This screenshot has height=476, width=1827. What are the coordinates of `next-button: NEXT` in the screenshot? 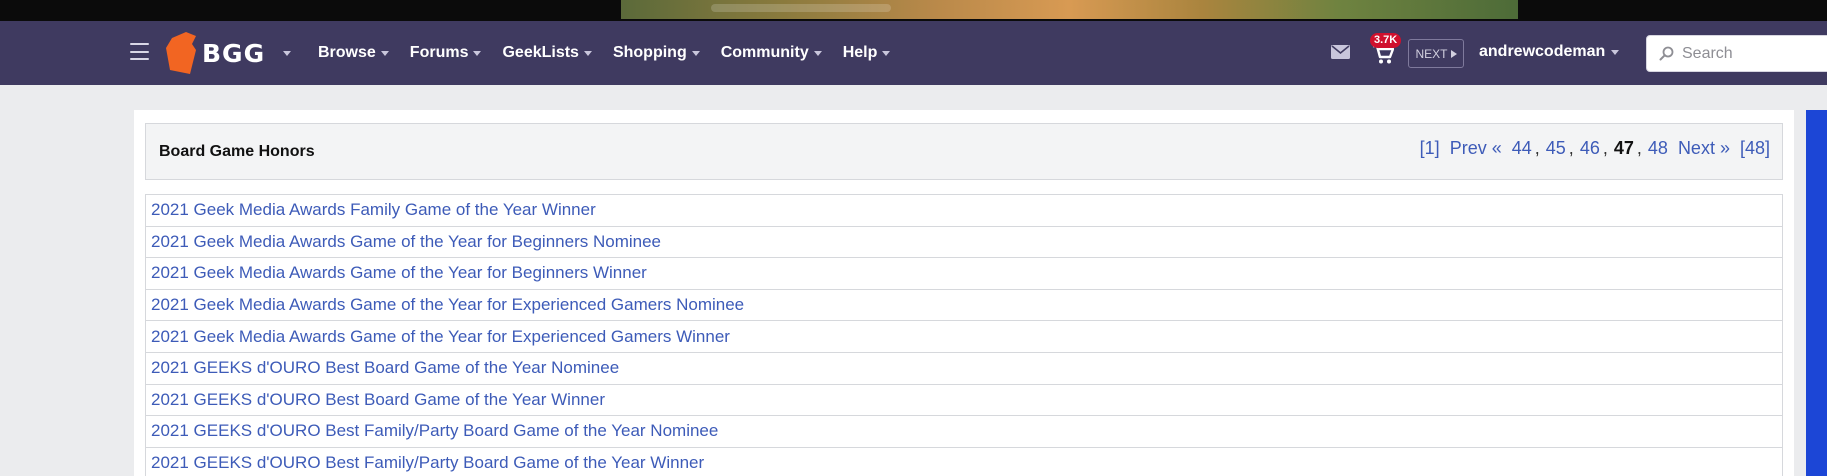 It's located at (1436, 53).